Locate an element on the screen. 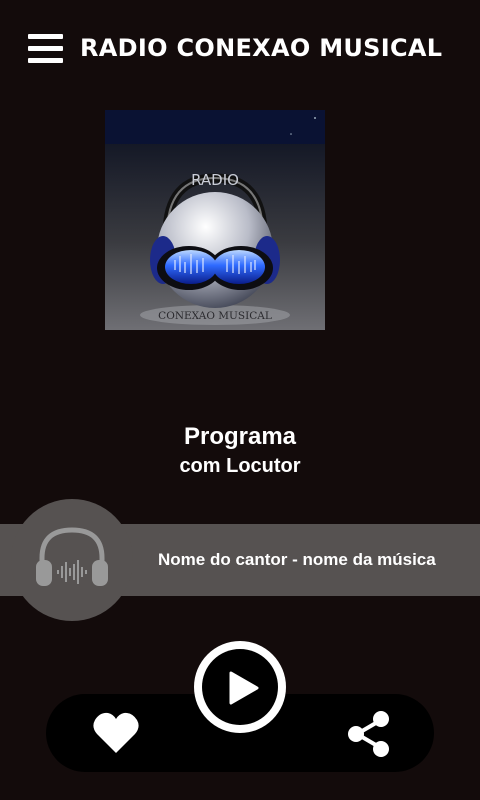 This screenshot has height=800, width=480. logo-top-text: RADIO is located at coordinates (215, 180).